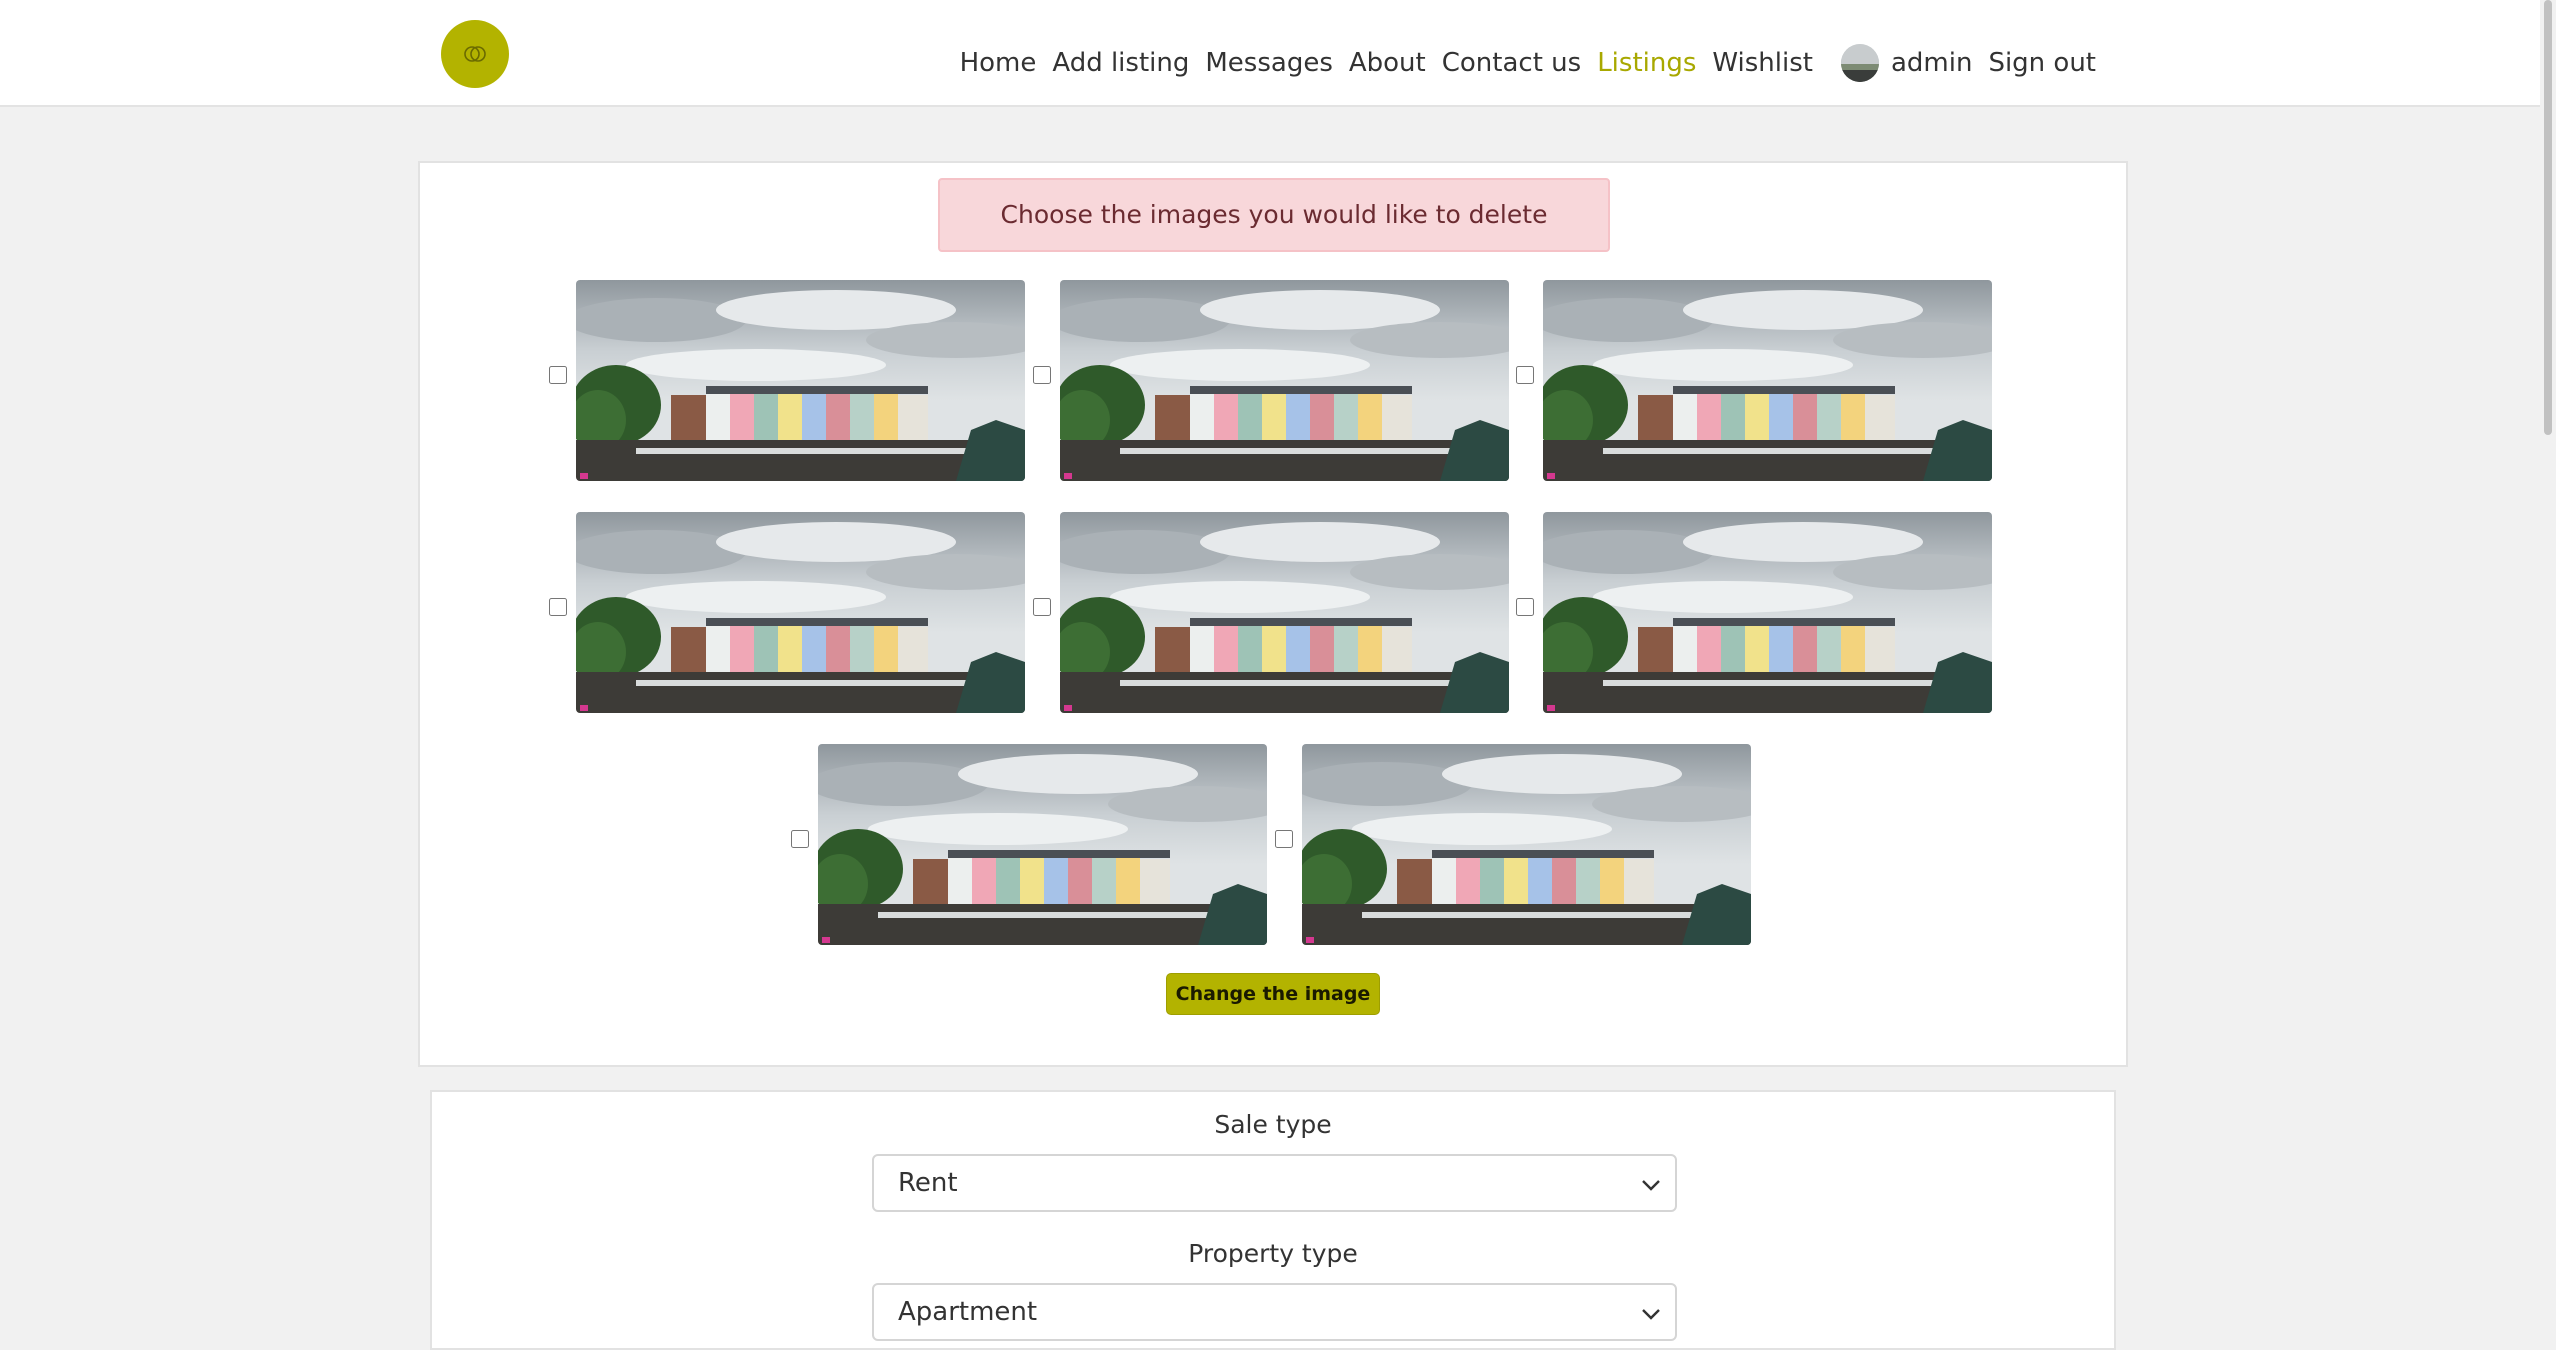  I want to click on nav-add-listing: Add listing, so click(1120, 63).